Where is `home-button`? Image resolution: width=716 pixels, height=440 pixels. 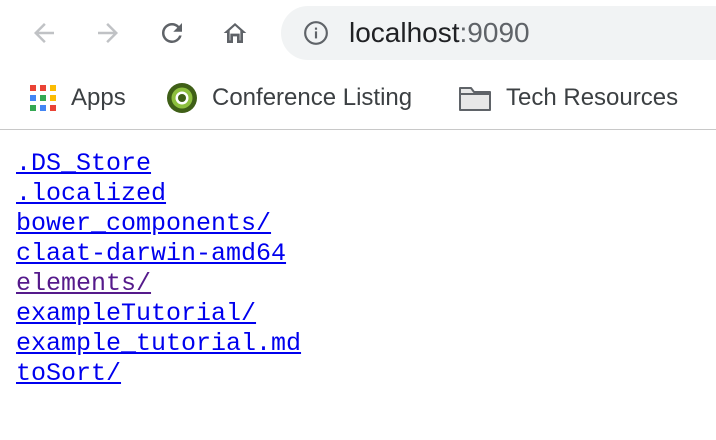 home-button is located at coordinates (235, 33).